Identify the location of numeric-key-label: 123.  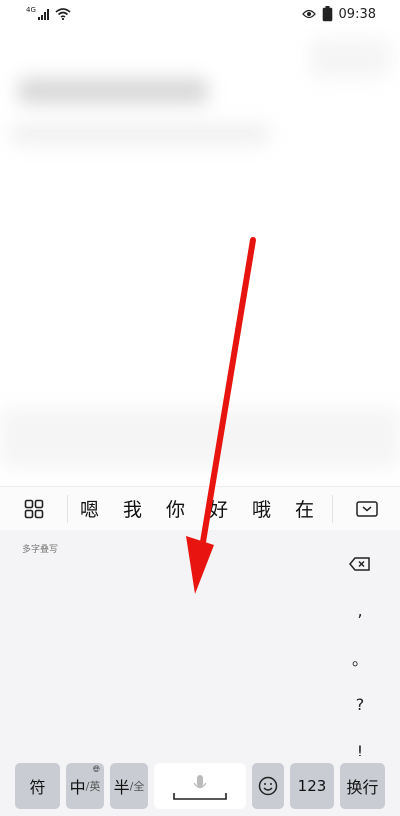
(312, 786).